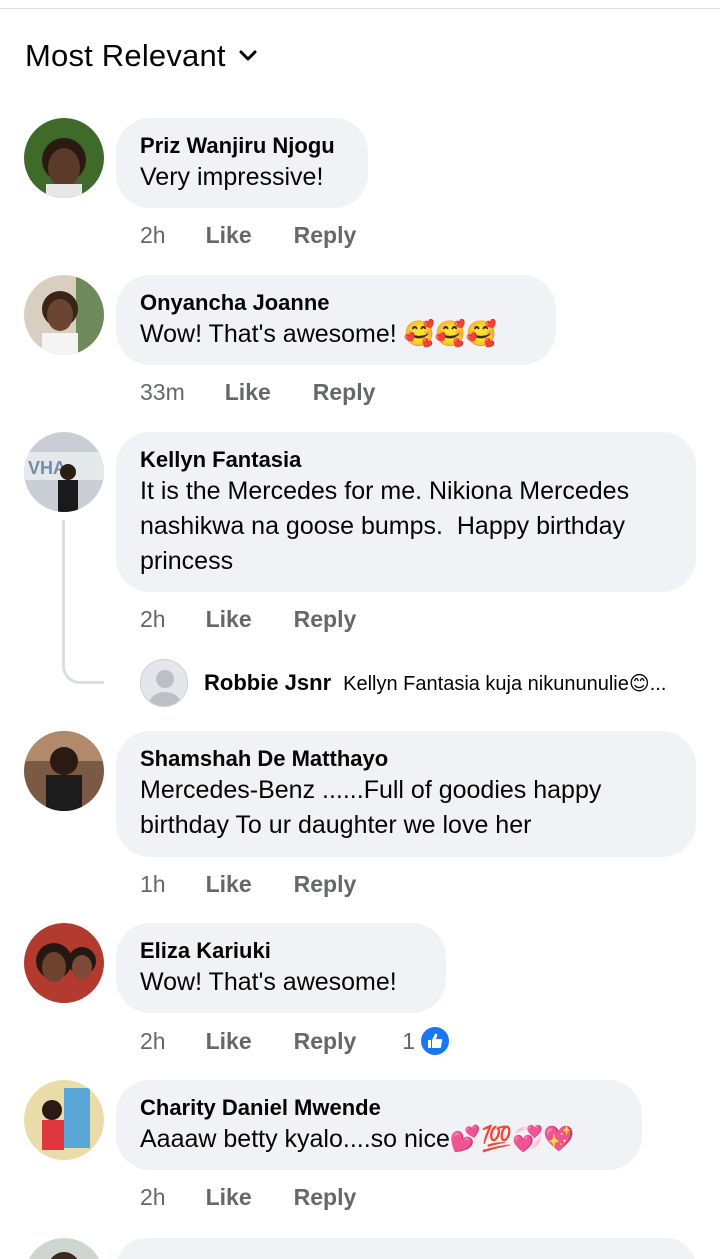  I want to click on reaction-summary: 1, so click(427, 1041).